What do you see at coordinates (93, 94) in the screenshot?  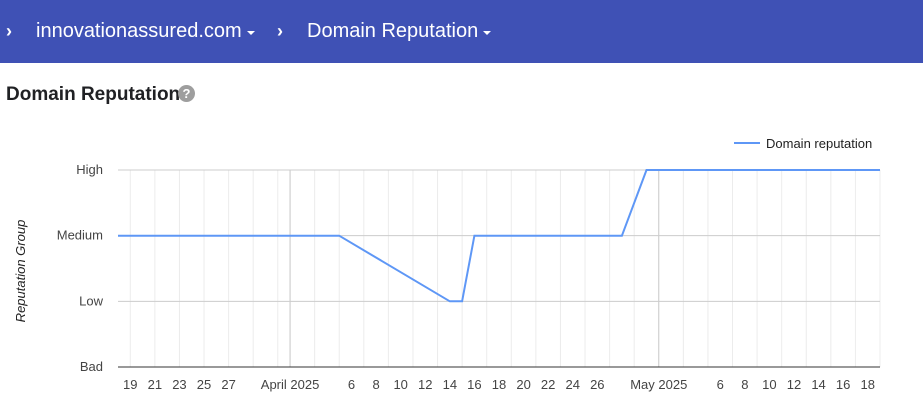 I see `page-title: Domain Reputation` at bounding box center [93, 94].